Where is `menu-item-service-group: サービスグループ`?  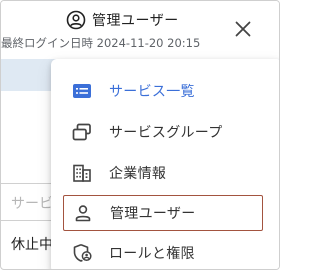 menu-item-service-group: サービスグループ is located at coordinates (163, 132).